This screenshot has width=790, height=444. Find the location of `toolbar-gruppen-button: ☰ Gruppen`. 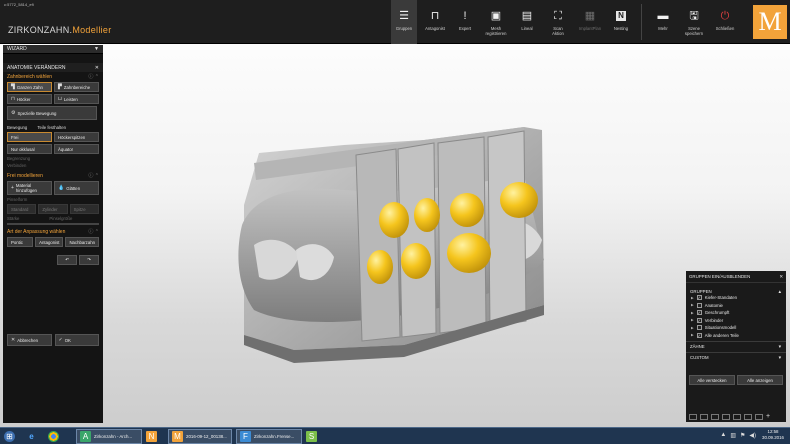

toolbar-gruppen-button: ☰ Gruppen is located at coordinates (404, 22).